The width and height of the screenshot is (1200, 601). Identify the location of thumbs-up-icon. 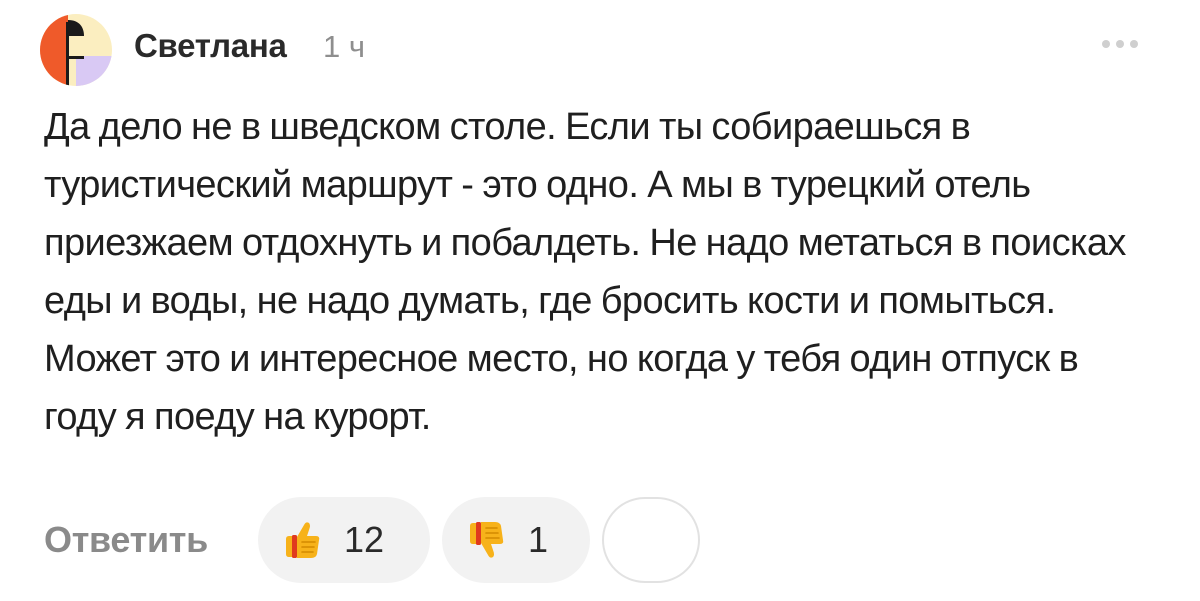
(303, 540).